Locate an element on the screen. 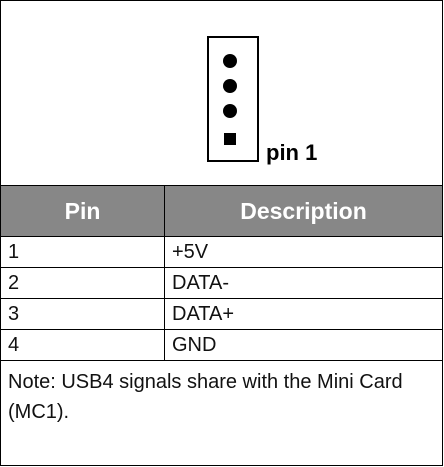  pin-1-label: pin 1 is located at coordinates (292, 152).